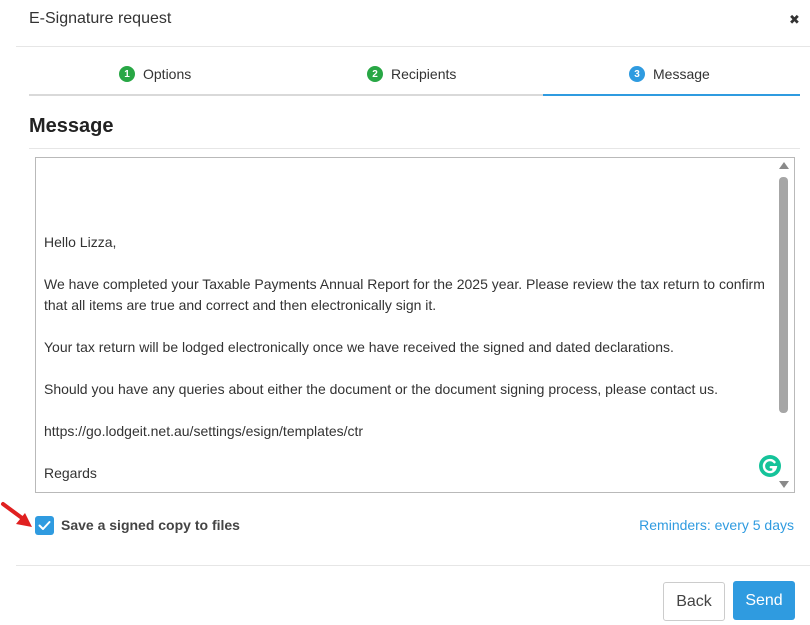  I want to click on steps-baseline, so click(286, 95).